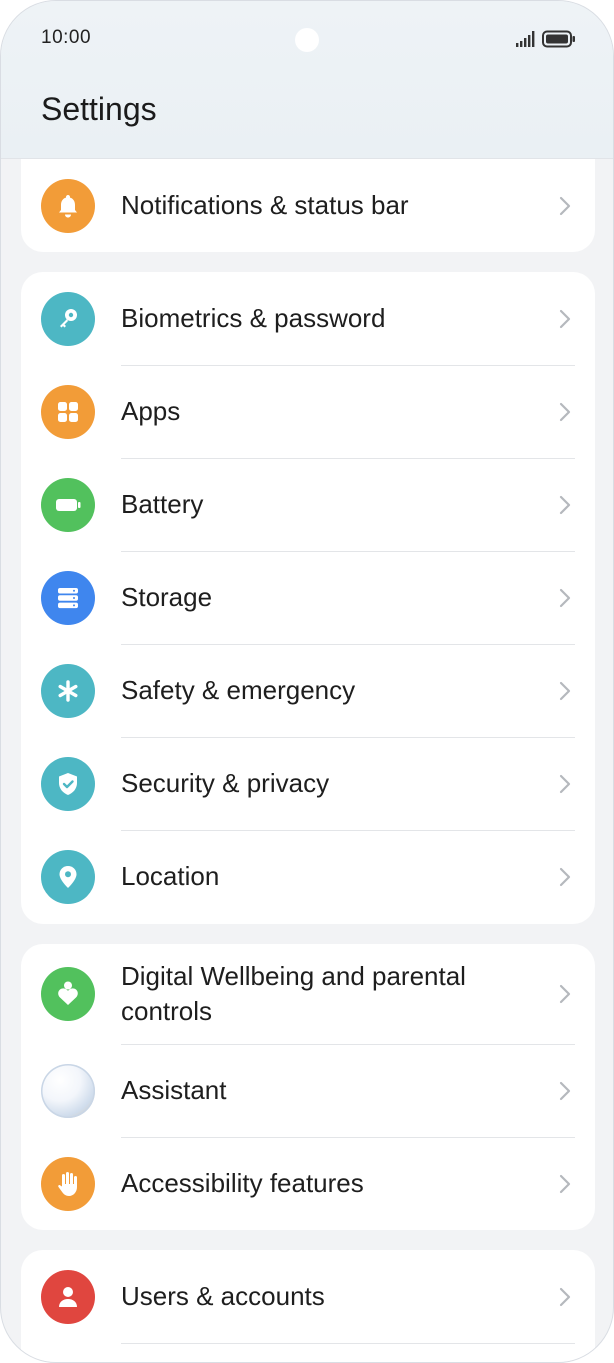  I want to click on asterisk-icon, so click(68, 691).